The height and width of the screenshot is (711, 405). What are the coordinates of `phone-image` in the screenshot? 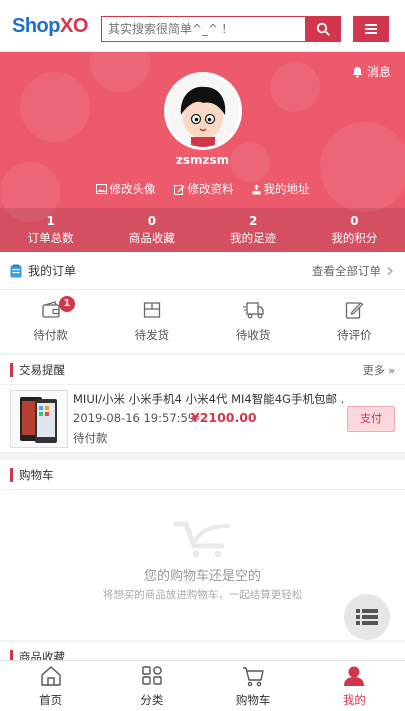 It's located at (38, 420).